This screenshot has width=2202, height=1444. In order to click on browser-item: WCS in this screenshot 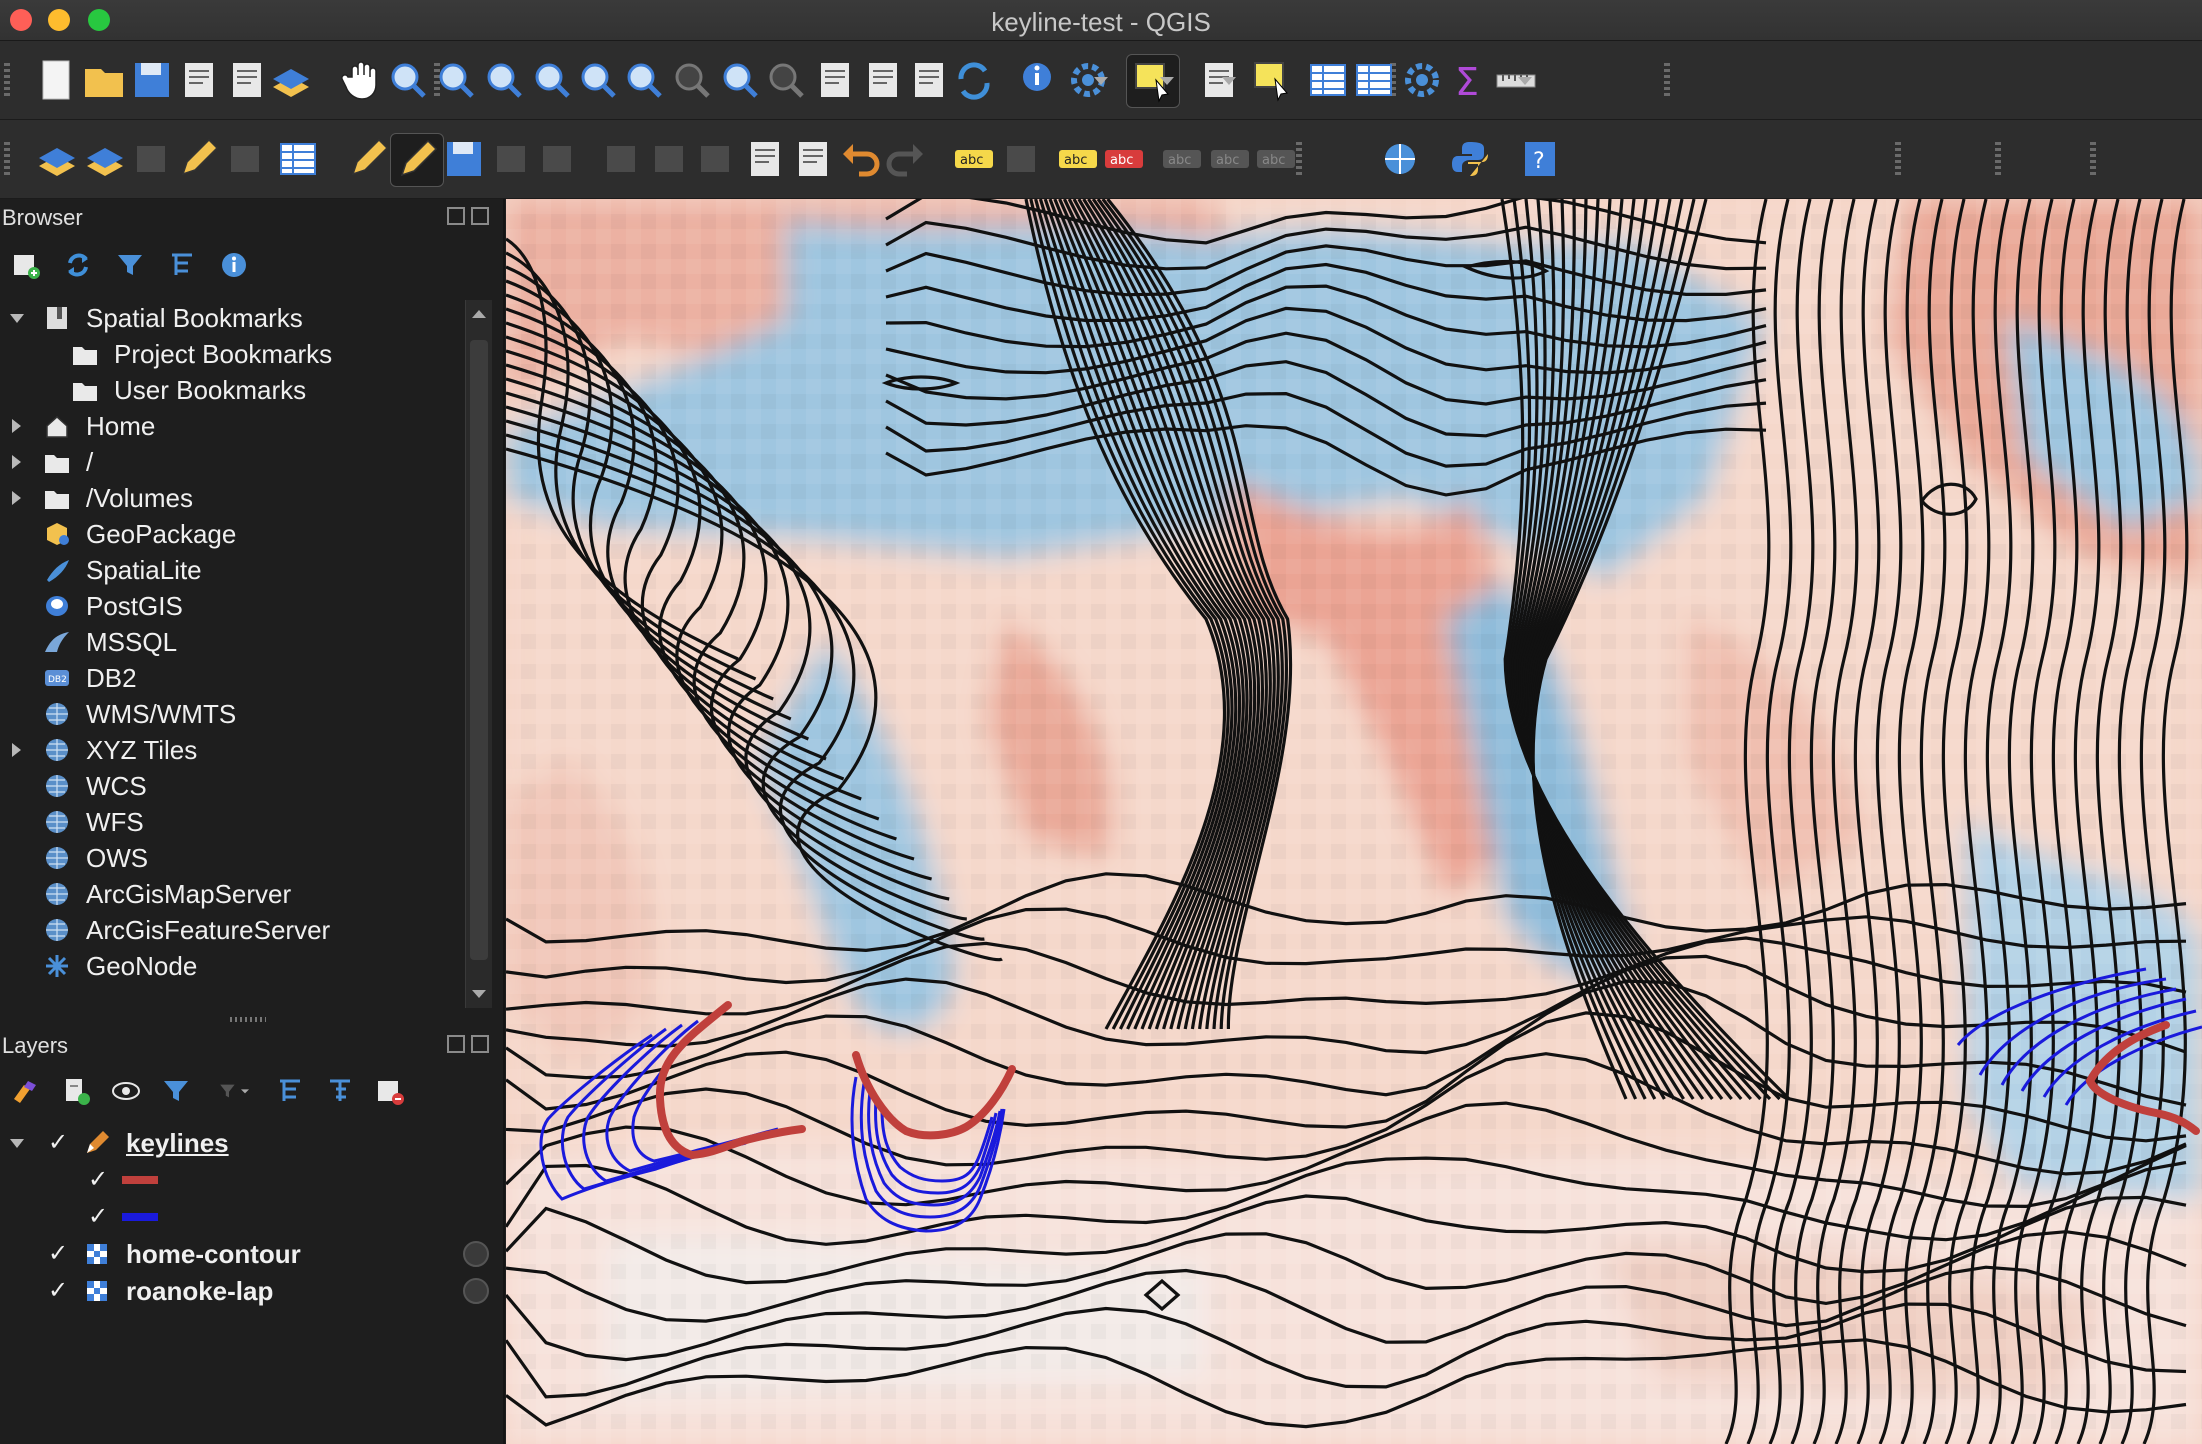, I will do `click(232, 786)`.